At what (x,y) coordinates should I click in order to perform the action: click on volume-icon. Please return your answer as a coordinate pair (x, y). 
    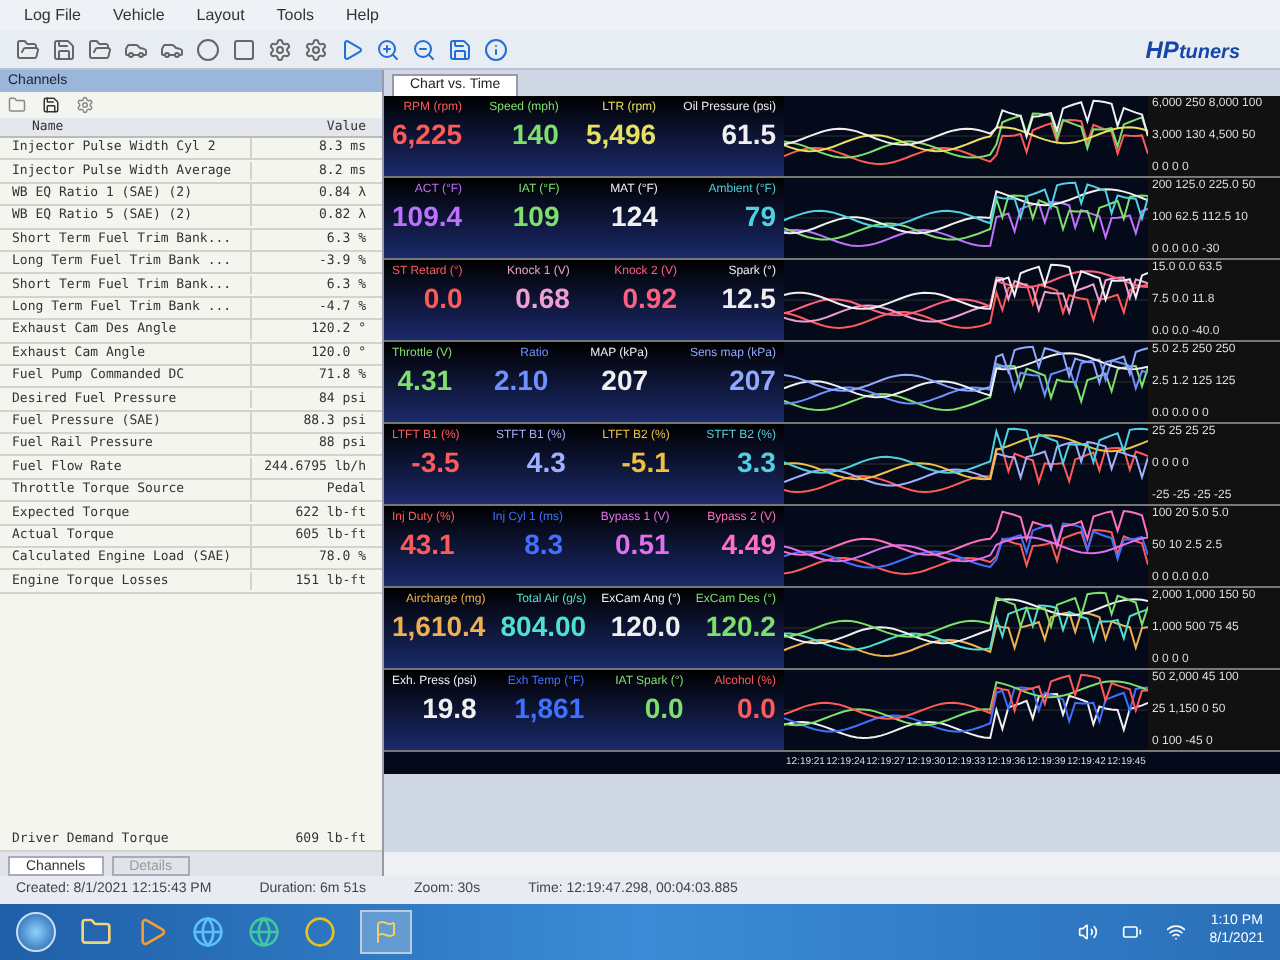
    Looking at the image, I should click on (1087, 932).